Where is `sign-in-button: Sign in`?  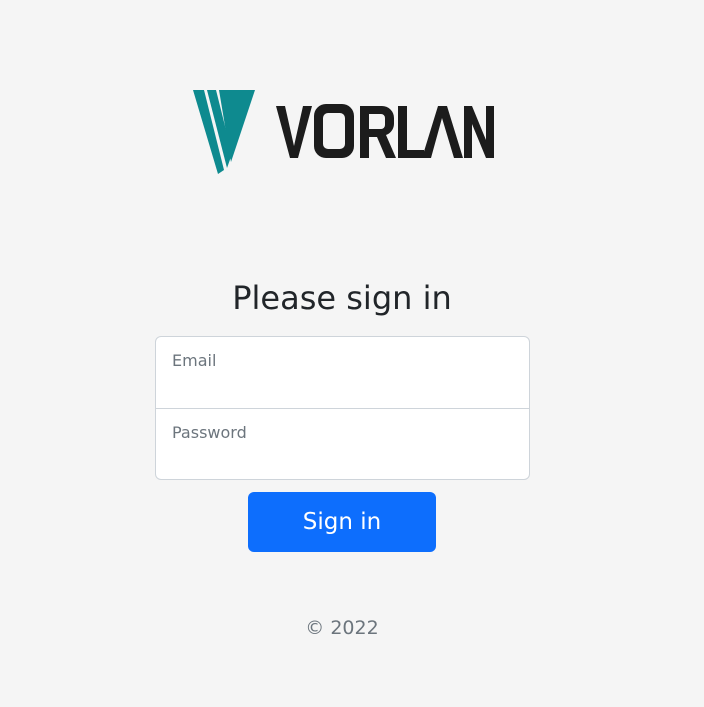
sign-in-button: Sign in is located at coordinates (342, 522).